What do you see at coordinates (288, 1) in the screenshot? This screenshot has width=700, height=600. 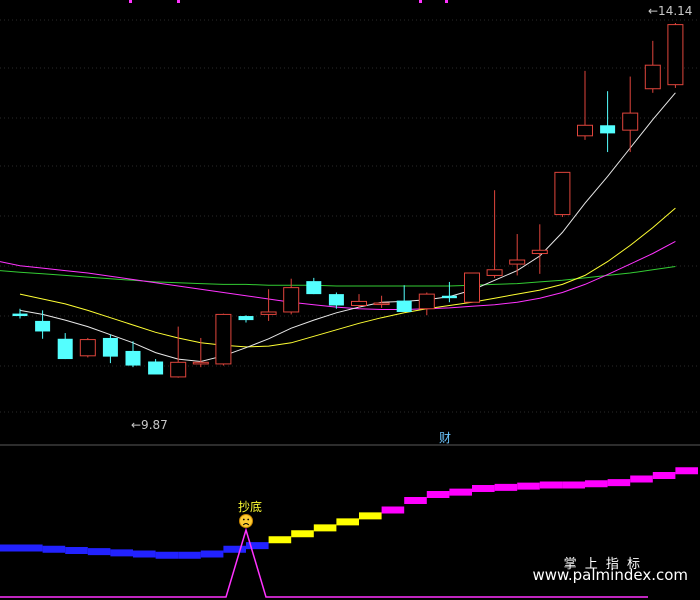 I see `top-markers` at bounding box center [288, 1].